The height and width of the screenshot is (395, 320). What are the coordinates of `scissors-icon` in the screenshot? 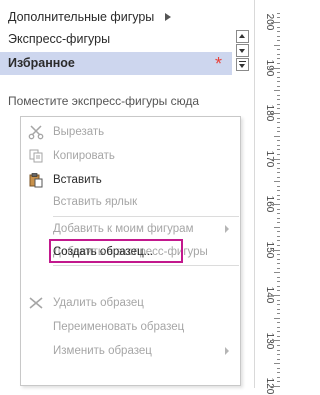 It's located at (36, 132).